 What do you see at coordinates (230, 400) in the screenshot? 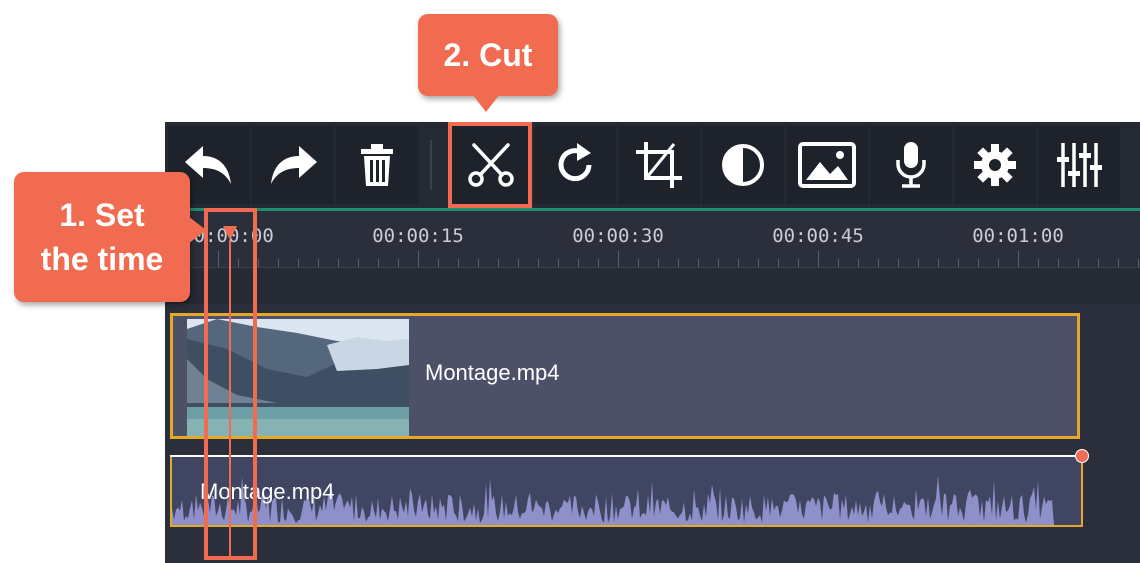
I see `playhead-line` at bounding box center [230, 400].